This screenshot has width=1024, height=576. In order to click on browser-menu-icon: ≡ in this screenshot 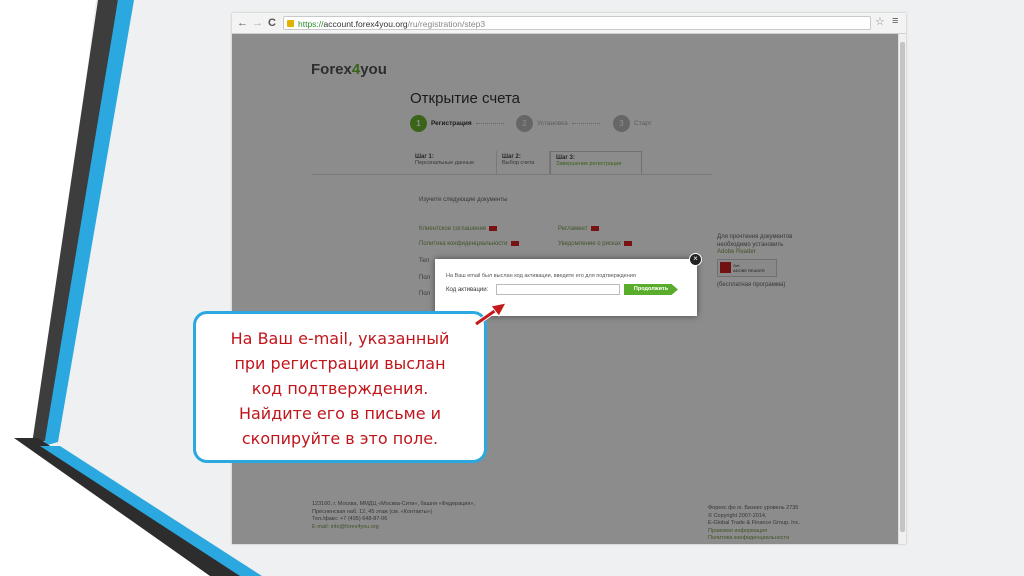, I will do `click(895, 21)`.